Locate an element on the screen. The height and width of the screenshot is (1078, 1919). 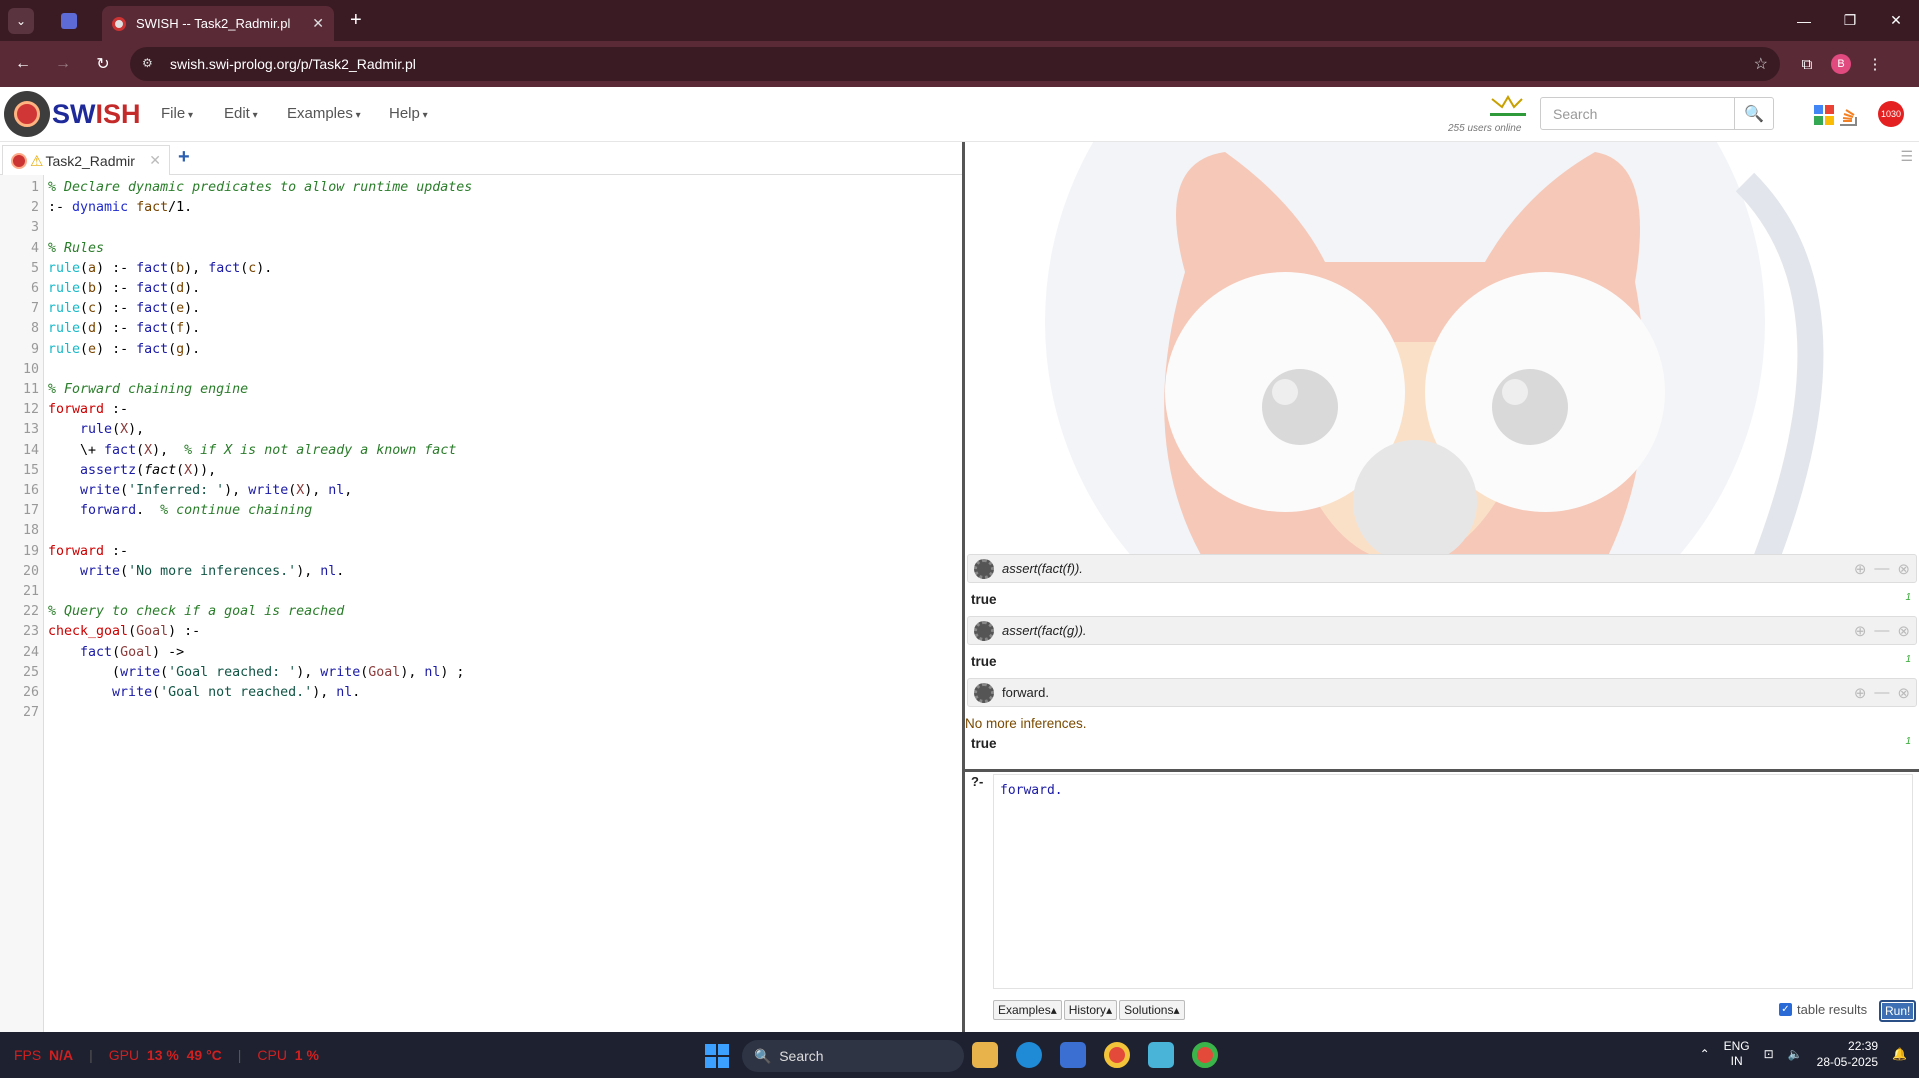
swish-brand: SWISH is located at coordinates (96, 114).